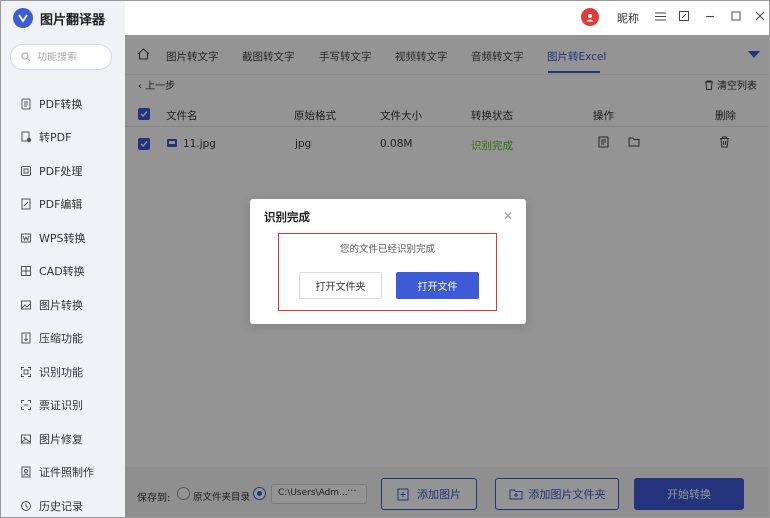 This screenshot has width=770, height=518. I want to click on fullscreen-icon, so click(684, 16).